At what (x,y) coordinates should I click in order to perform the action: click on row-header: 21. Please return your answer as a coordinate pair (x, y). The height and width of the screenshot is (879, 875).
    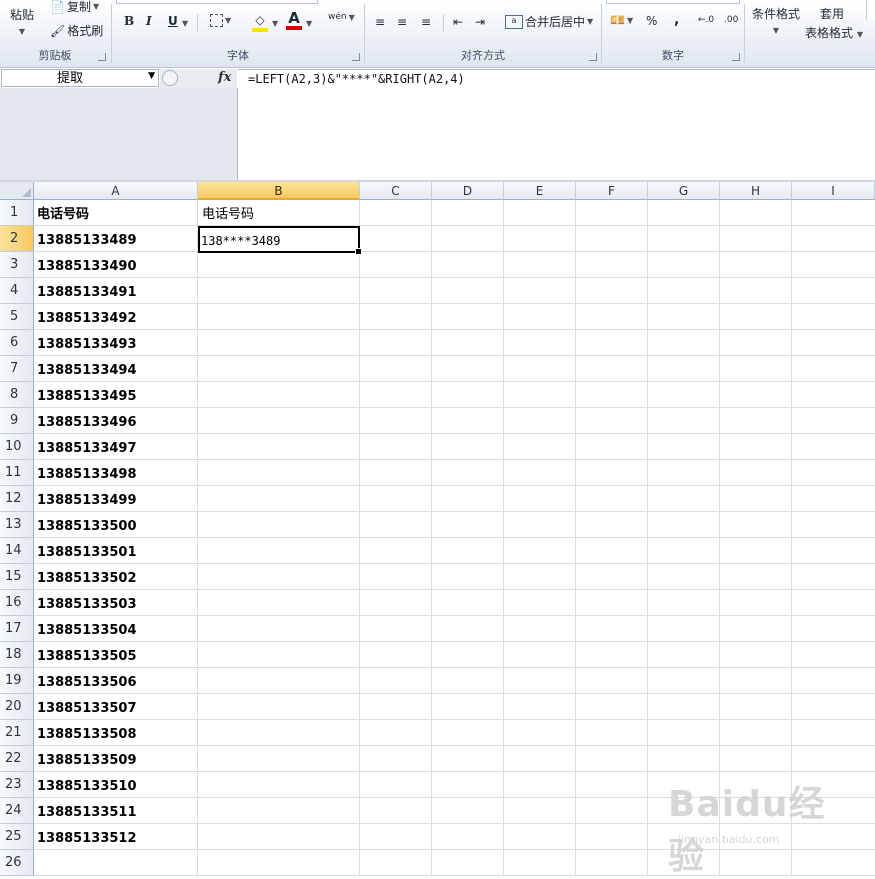
    Looking at the image, I should click on (17, 733).